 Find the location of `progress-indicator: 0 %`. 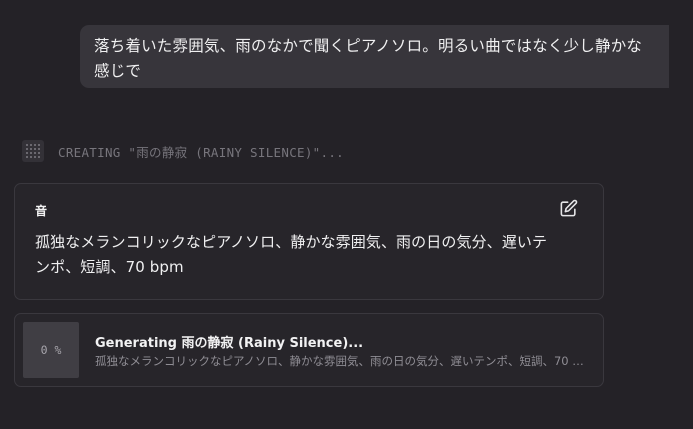

progress-indicator: 0 % is located at coordinates (51, 350).